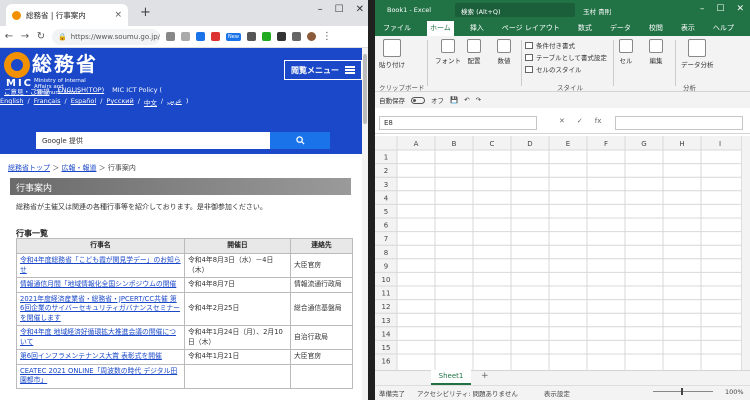  Describe the element at coordinates (153, 141) in the screenshot. I see `search-input: Google 提供` at that location.